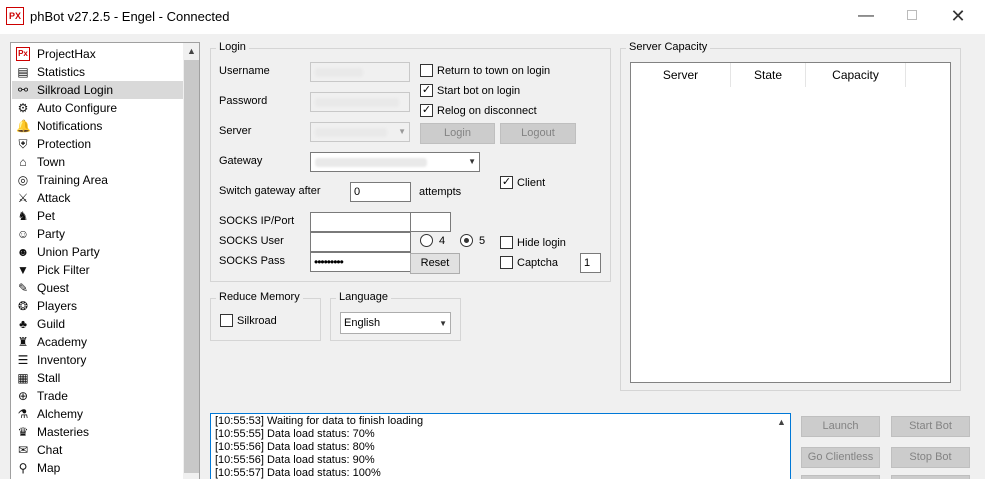 This screenshot has width=985, height=479. What do you see at coordinates (472, 161) in the screenshot?
I see `chevron-down-icon: ▼` at bounding box center [472, 161].